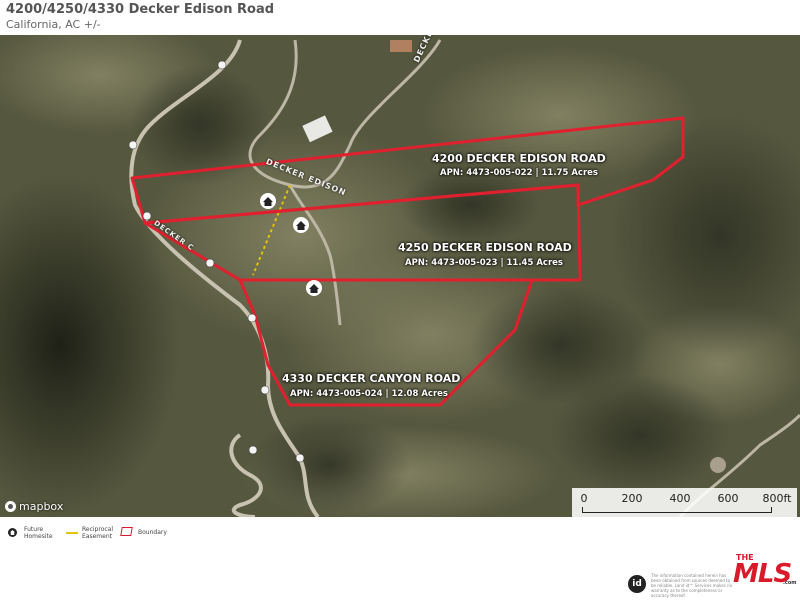 This screenshot has height=600, width=800. Describe the element at coordinates (519, 158) in the screenshot. I see `parcel-name-4200: 4200 DECKER EDISON ROAD` at that location.